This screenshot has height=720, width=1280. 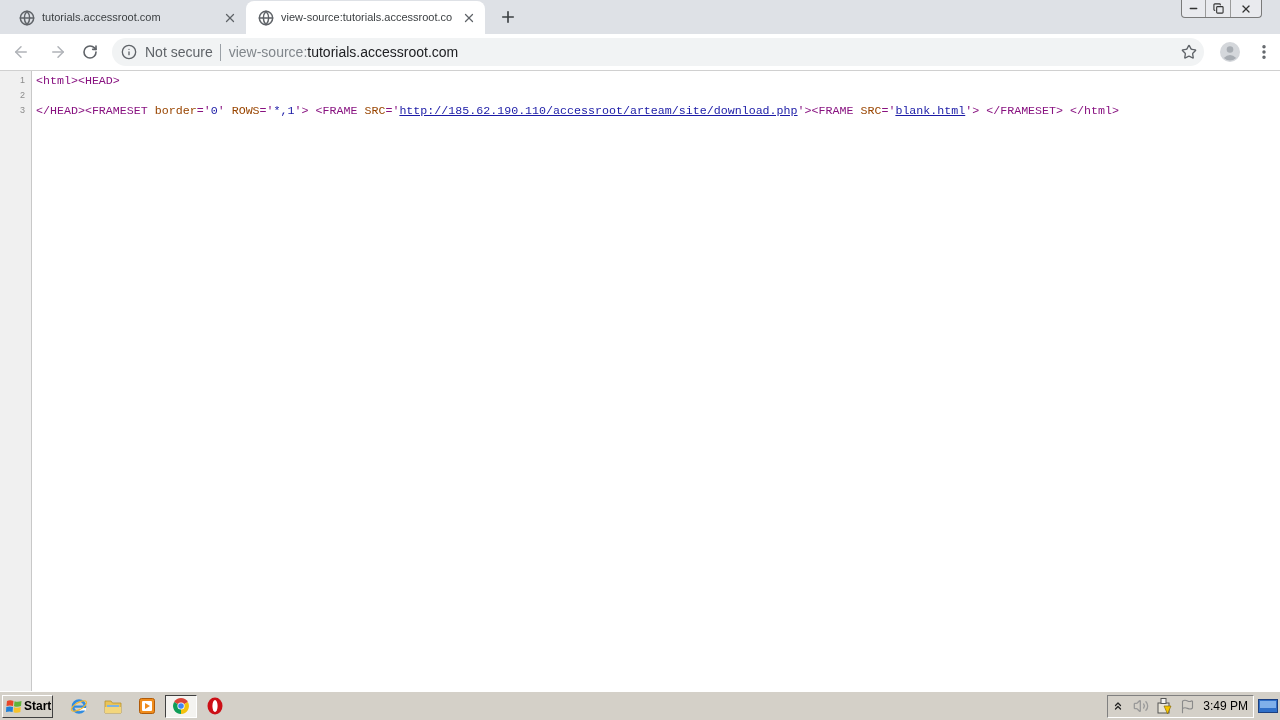 What do you see at coordinates (1118, 706) in the screenshot?
I see `chevron-up-icon` at bounding box center [1118, 706].